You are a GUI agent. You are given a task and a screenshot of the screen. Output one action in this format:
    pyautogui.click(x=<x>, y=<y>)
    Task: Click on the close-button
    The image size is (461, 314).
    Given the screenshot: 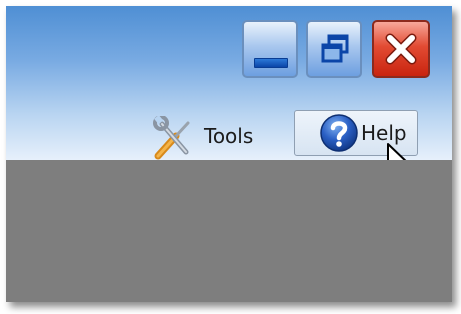 What is the action you would take?
    pyautogui.click(x=401, y=49)
    